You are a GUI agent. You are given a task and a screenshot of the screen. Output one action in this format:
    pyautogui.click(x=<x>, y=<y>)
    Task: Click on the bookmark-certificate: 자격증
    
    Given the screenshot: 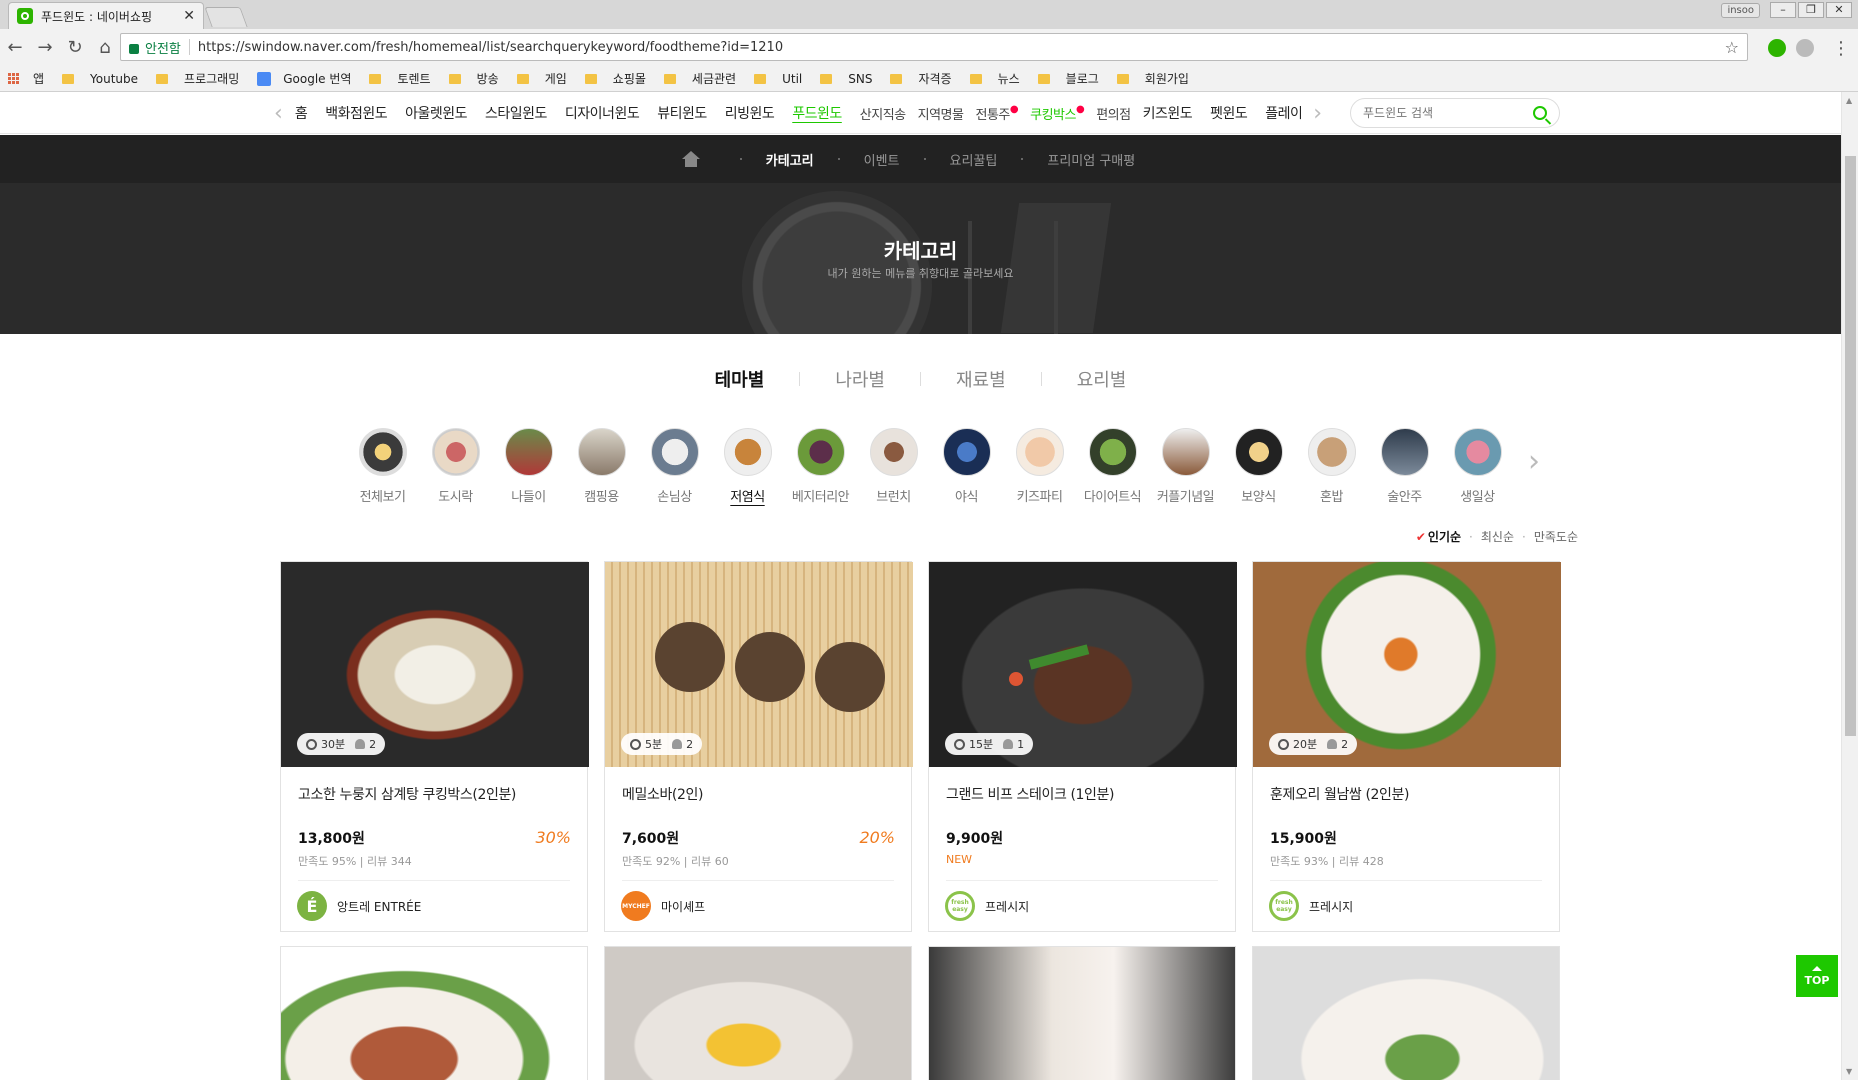 What is the action you would take?
    pyautogui.click(x=921, y=78)
    